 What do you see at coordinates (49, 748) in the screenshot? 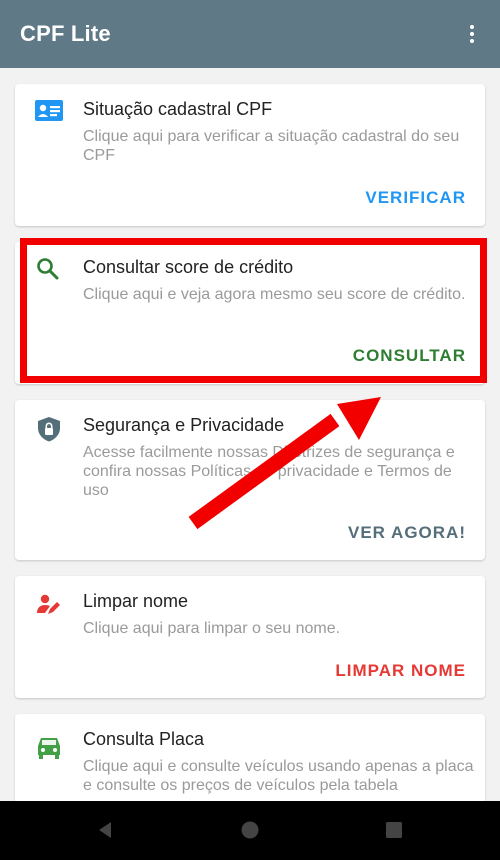
I see `car-icon` at bounding box center [49, 748].